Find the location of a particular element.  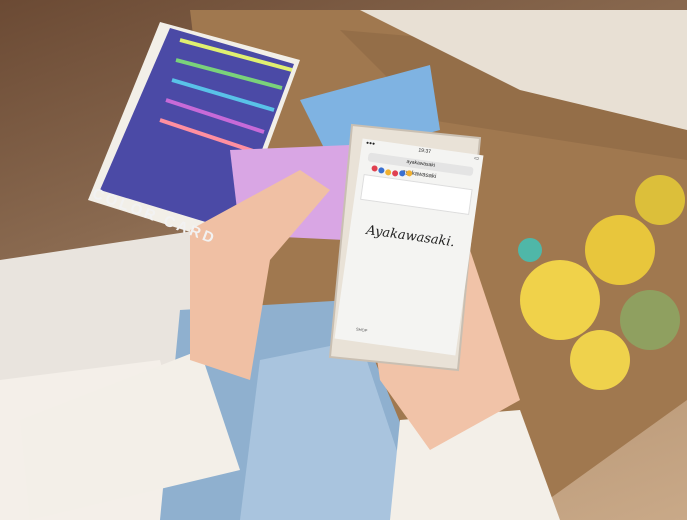

signal-icon: ●●● is located at coordinates (370, 144).